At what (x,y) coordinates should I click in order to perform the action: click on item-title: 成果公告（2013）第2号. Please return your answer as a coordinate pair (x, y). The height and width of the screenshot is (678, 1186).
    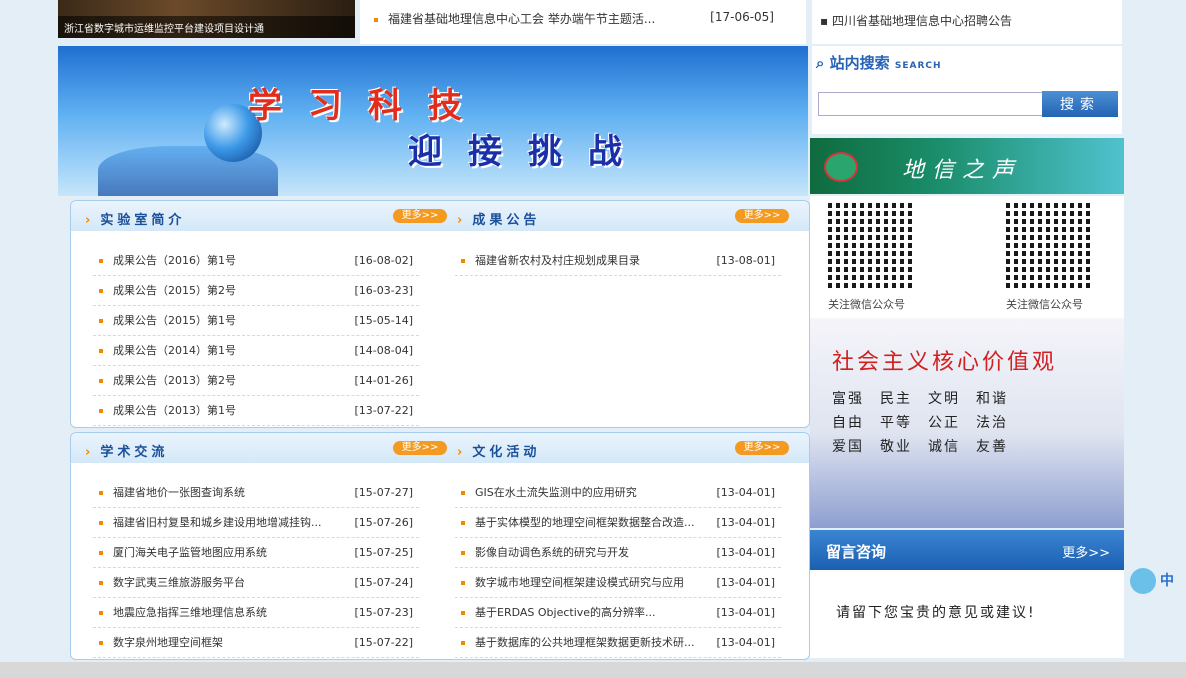
    Looking at the image, I should click on (174, 380).